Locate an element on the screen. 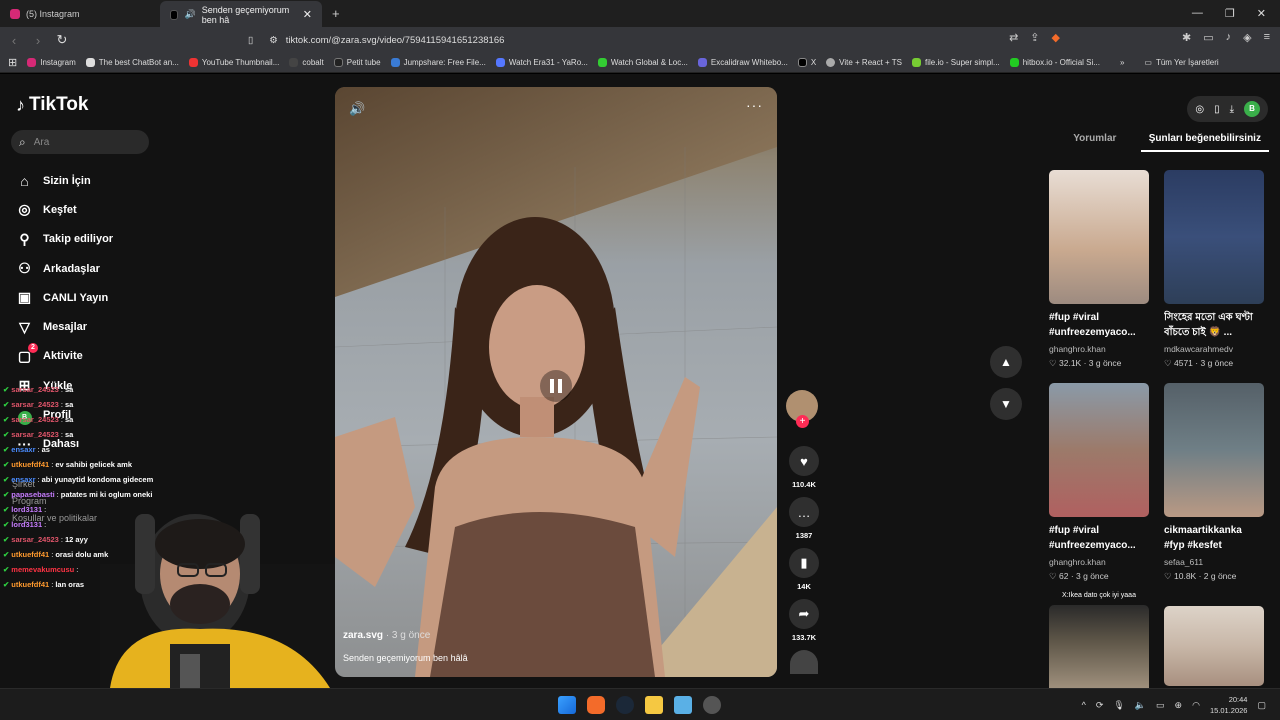 Image resolution: width=1280 pixels, height=720 pixels. all-bookmarks: ▭ Tüm Yer İşaretleri is located at coordinates (1181, 62).